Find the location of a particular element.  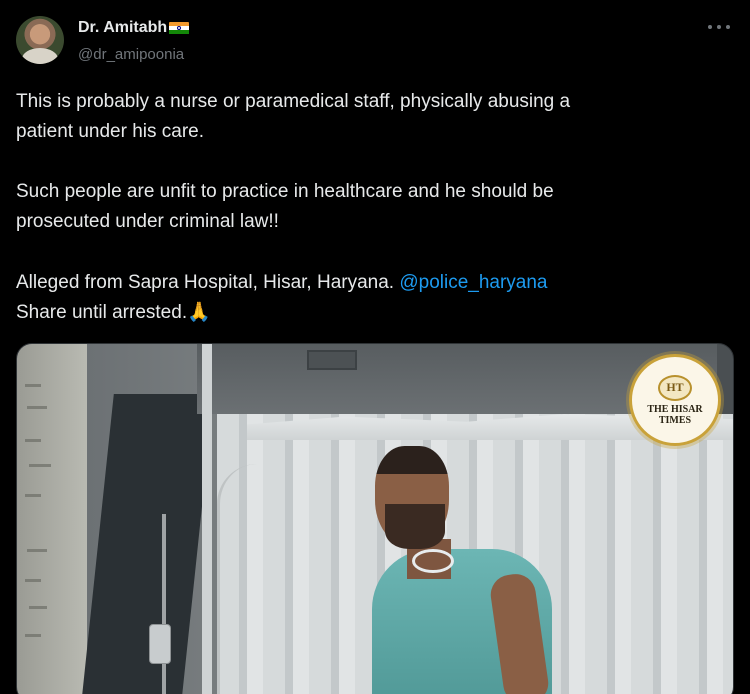

watermark-text: THE HISAR TIMES is located at coordinates (675, 414).